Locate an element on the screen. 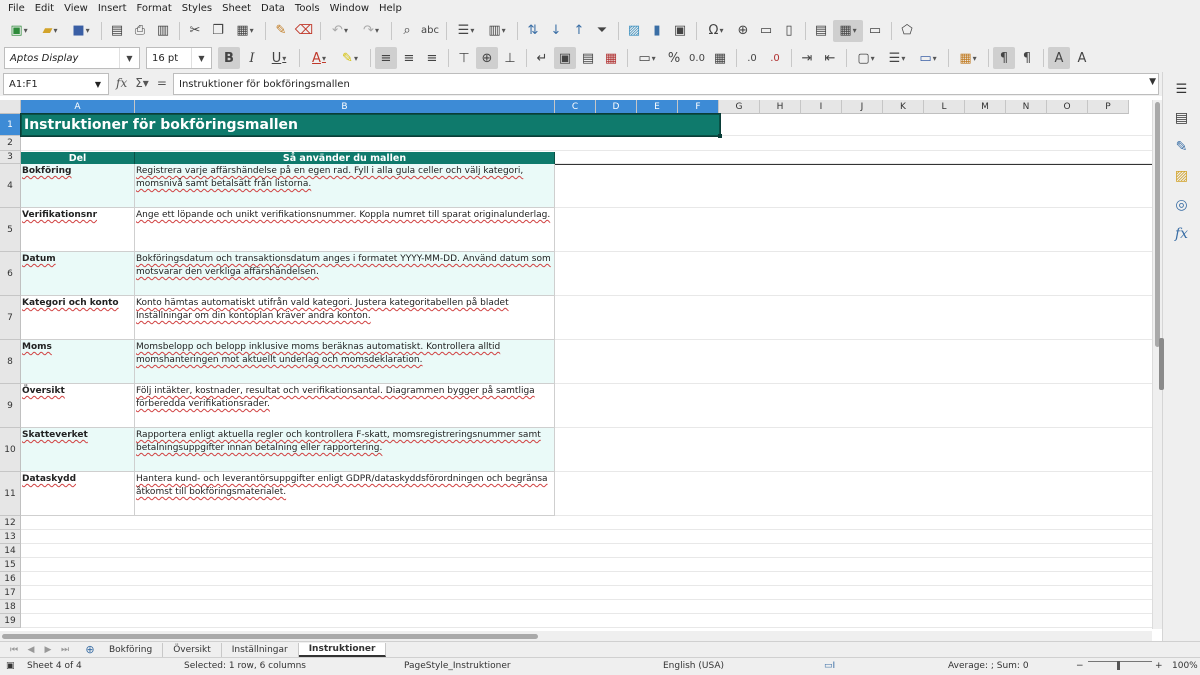  menu-item: Format is located at coordinates (154, 8).